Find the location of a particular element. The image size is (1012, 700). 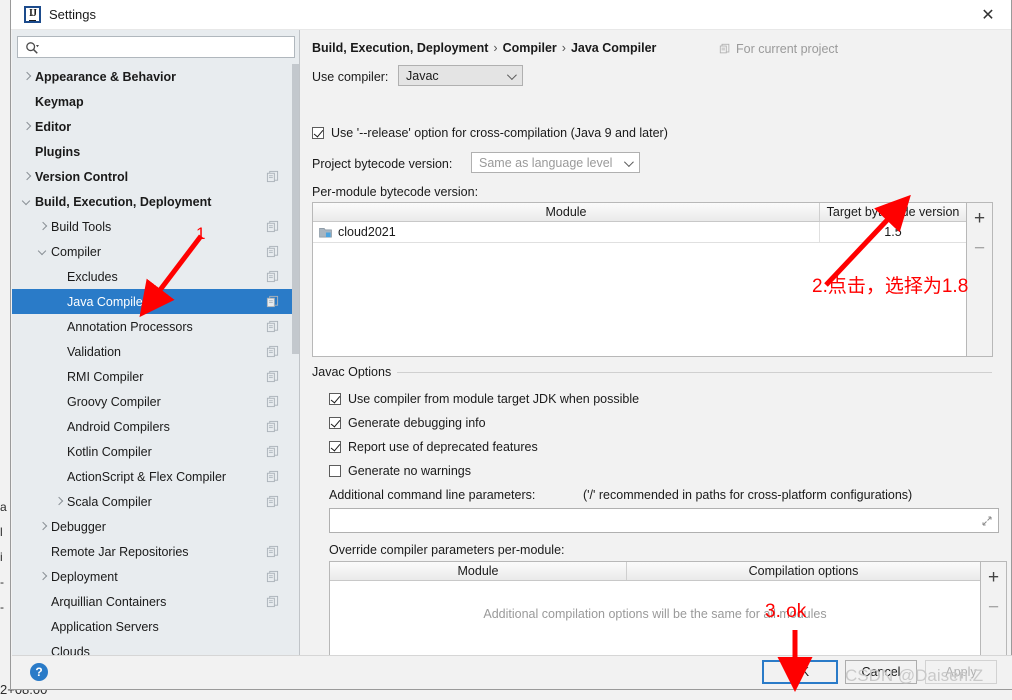

sidebar-item-version-control: Version Control is located at coordinates (152, 176).